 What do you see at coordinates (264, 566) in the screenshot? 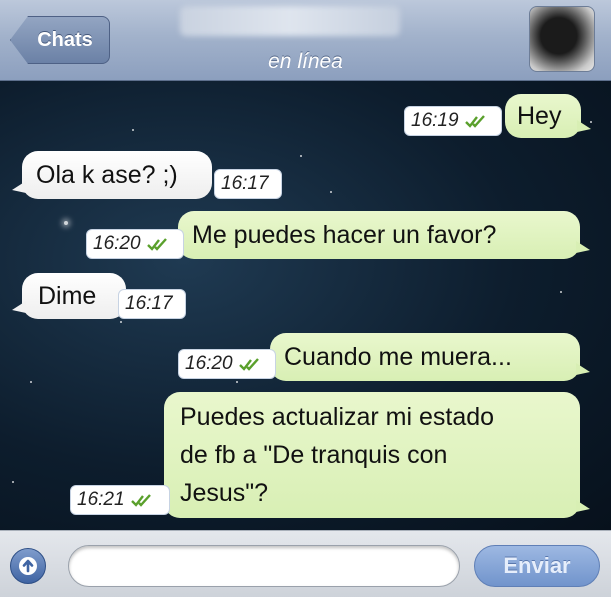
I see `message-input` at bounding box center [264, 566].